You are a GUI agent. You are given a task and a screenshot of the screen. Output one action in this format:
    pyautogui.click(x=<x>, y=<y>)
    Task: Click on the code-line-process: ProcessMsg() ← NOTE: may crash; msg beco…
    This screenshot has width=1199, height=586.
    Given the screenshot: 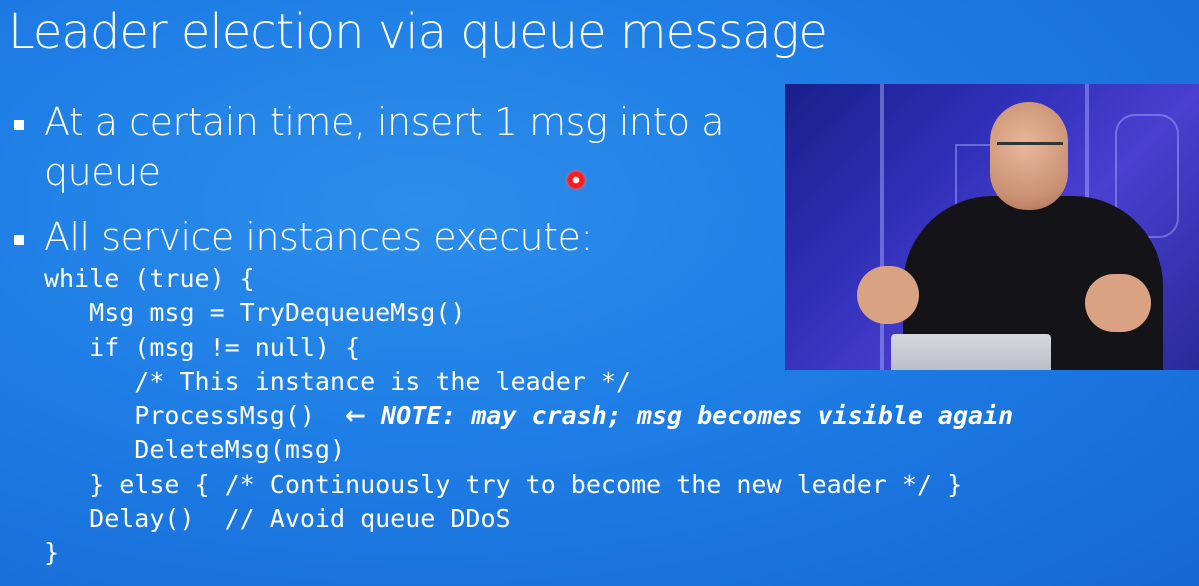 What is the action you would take?
    pyautogui.click(x=528, y=416)
    